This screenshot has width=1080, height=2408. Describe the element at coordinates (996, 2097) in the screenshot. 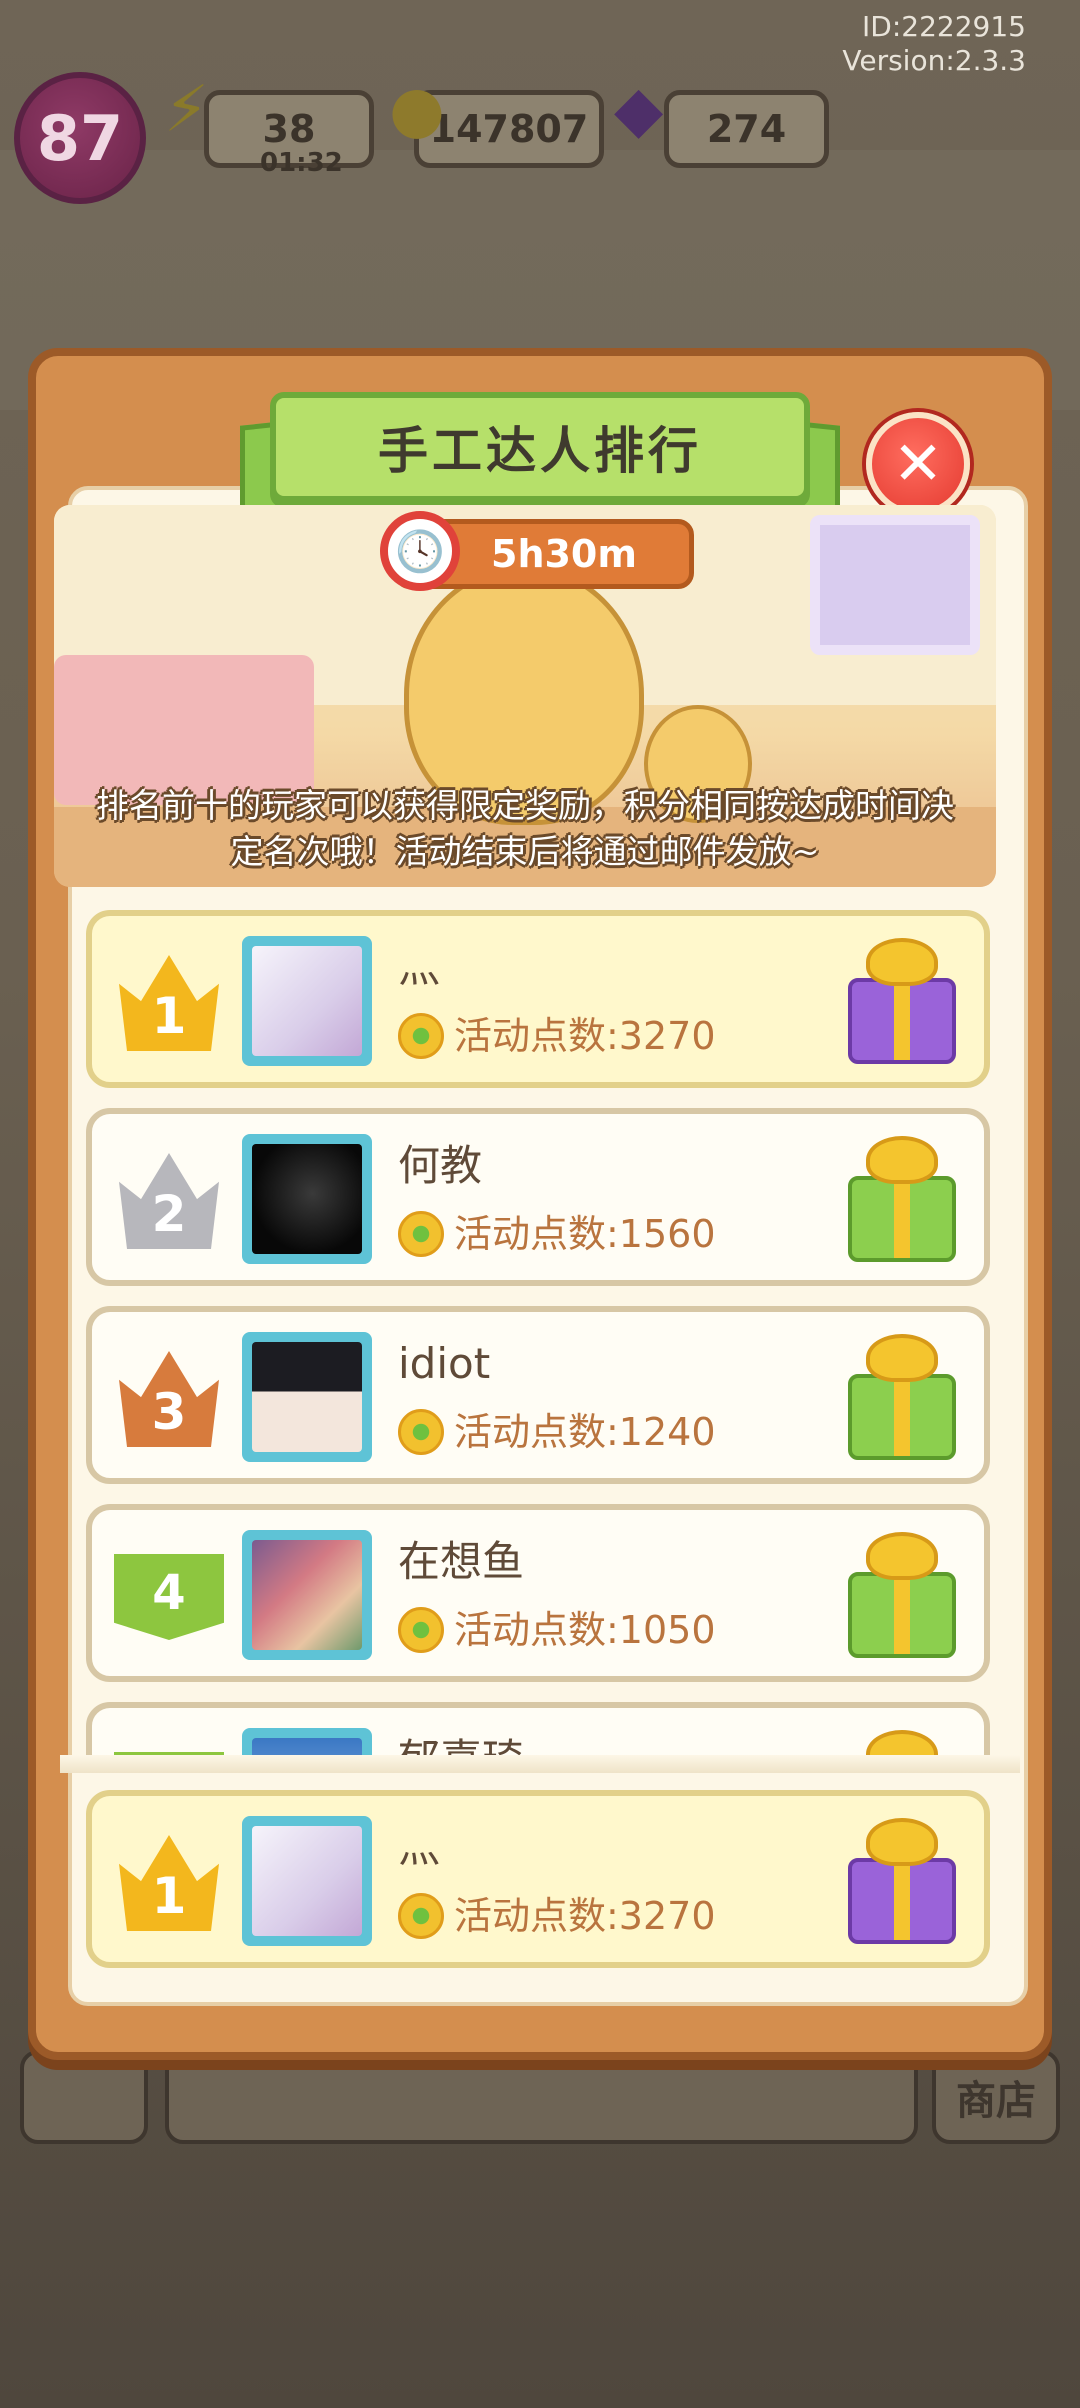

I see `background-shop-button: 商店` at that location.